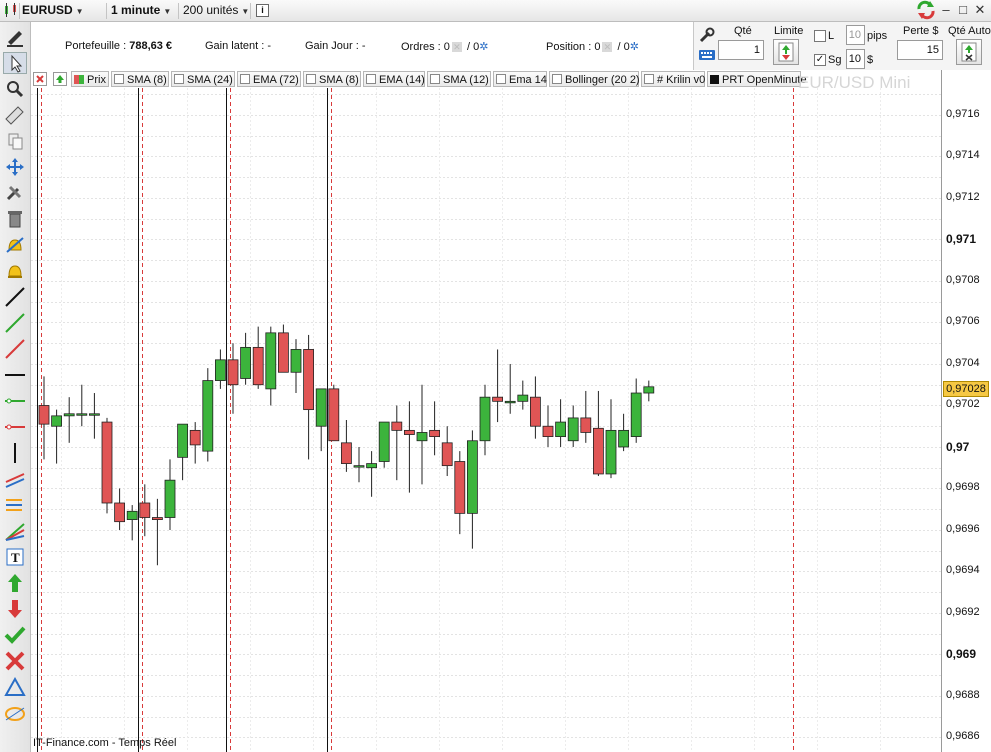  What do you see at coordinates (15, 89) in the screenshot?
I see `zoom-icon` at bounding box center [15, 89].